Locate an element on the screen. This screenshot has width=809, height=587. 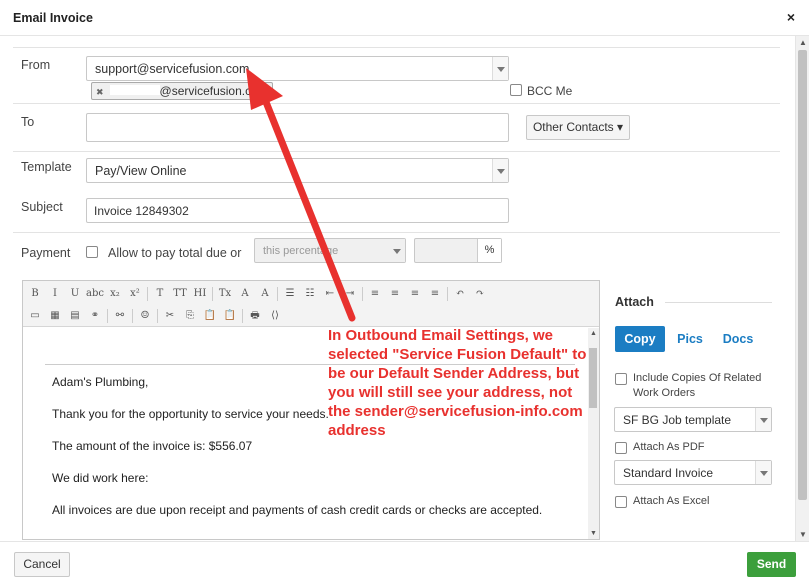
toolbar-row-format: B I Uabc x₂ x² T TT HI Tx A A ☰ ☷ ⇤ ⇥ ≡ ≡ ≡ ≡ ↶ ↷ is located at coordinates (257, 294).